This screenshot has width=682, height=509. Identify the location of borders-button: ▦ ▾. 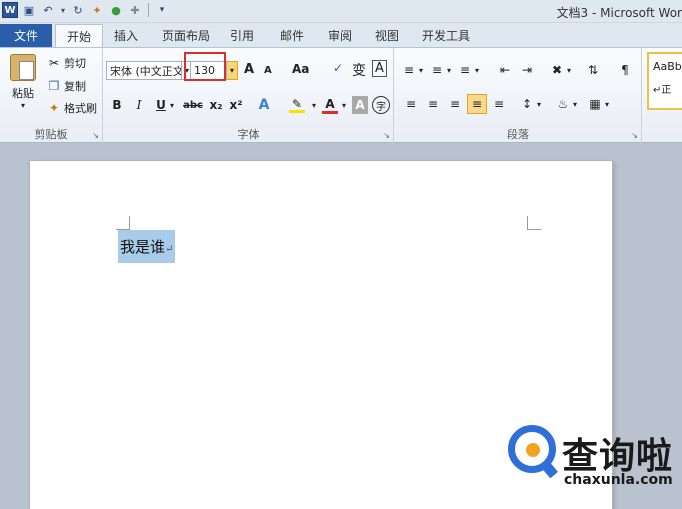
(598, 104).